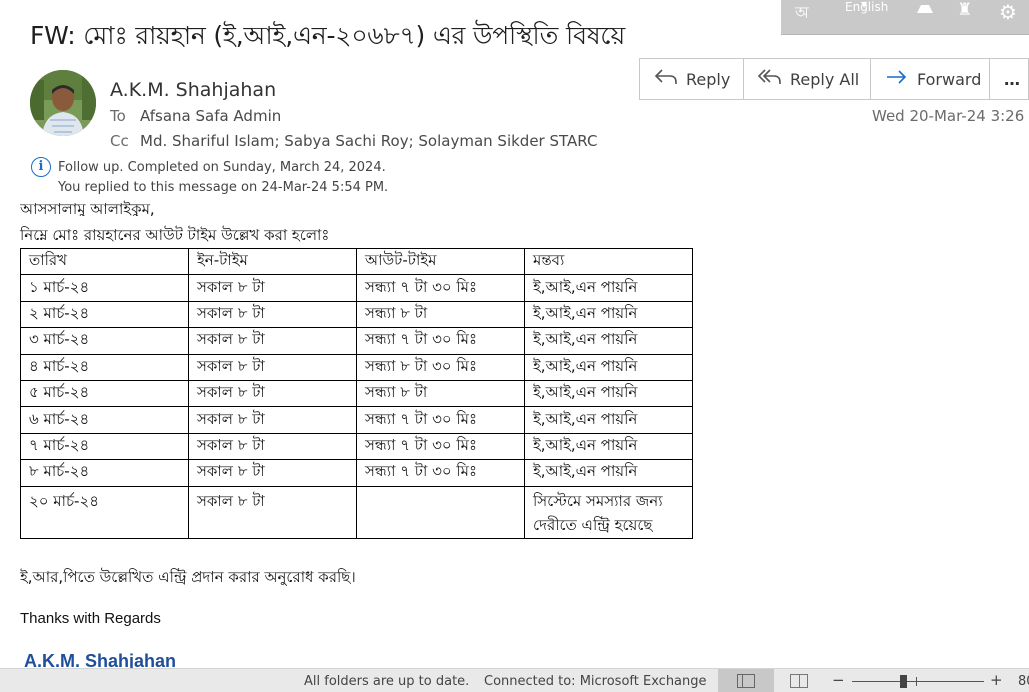 The image size is (1029, 692). I want to click on bangla-input-icon: অ, so click(802, 15).